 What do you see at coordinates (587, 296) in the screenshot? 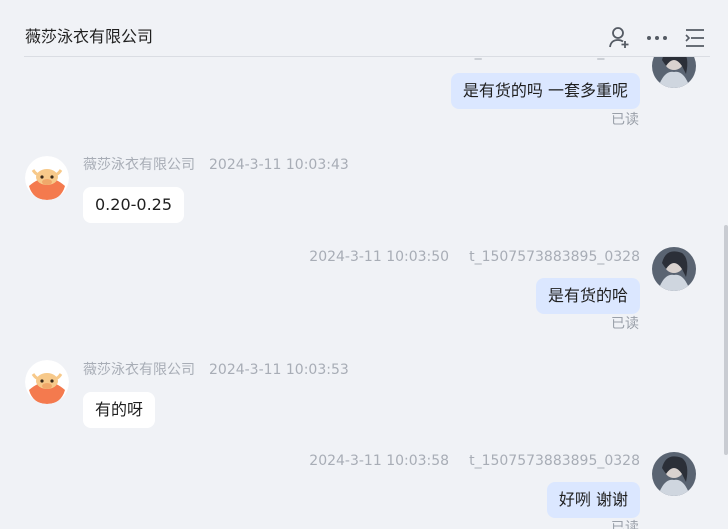
I see `message-bubble-outgoing: 是有货的哈` at bounding box center [587, 296].